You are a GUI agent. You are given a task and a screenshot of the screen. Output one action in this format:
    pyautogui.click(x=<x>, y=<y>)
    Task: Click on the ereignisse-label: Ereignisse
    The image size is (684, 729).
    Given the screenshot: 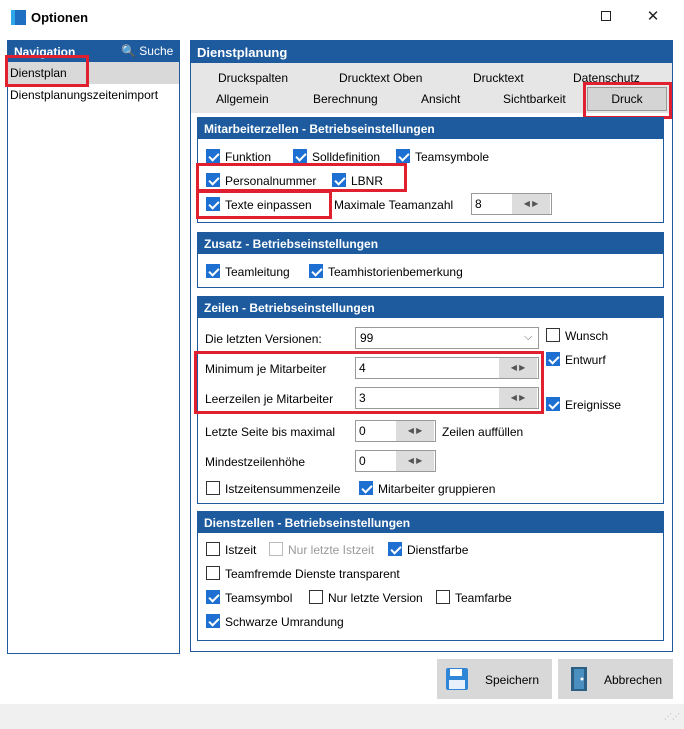 What is the action you would take?
    pyautogui.click(x=593, y=405)
    